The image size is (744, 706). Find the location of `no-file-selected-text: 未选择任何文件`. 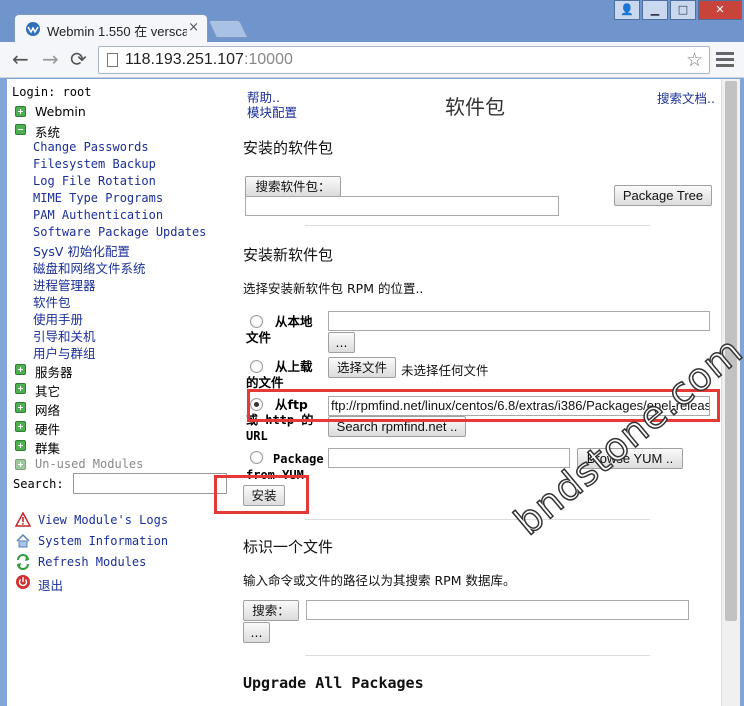

no-file-selected-text: 未选择任何文件 is located at coordinates (445, 370).